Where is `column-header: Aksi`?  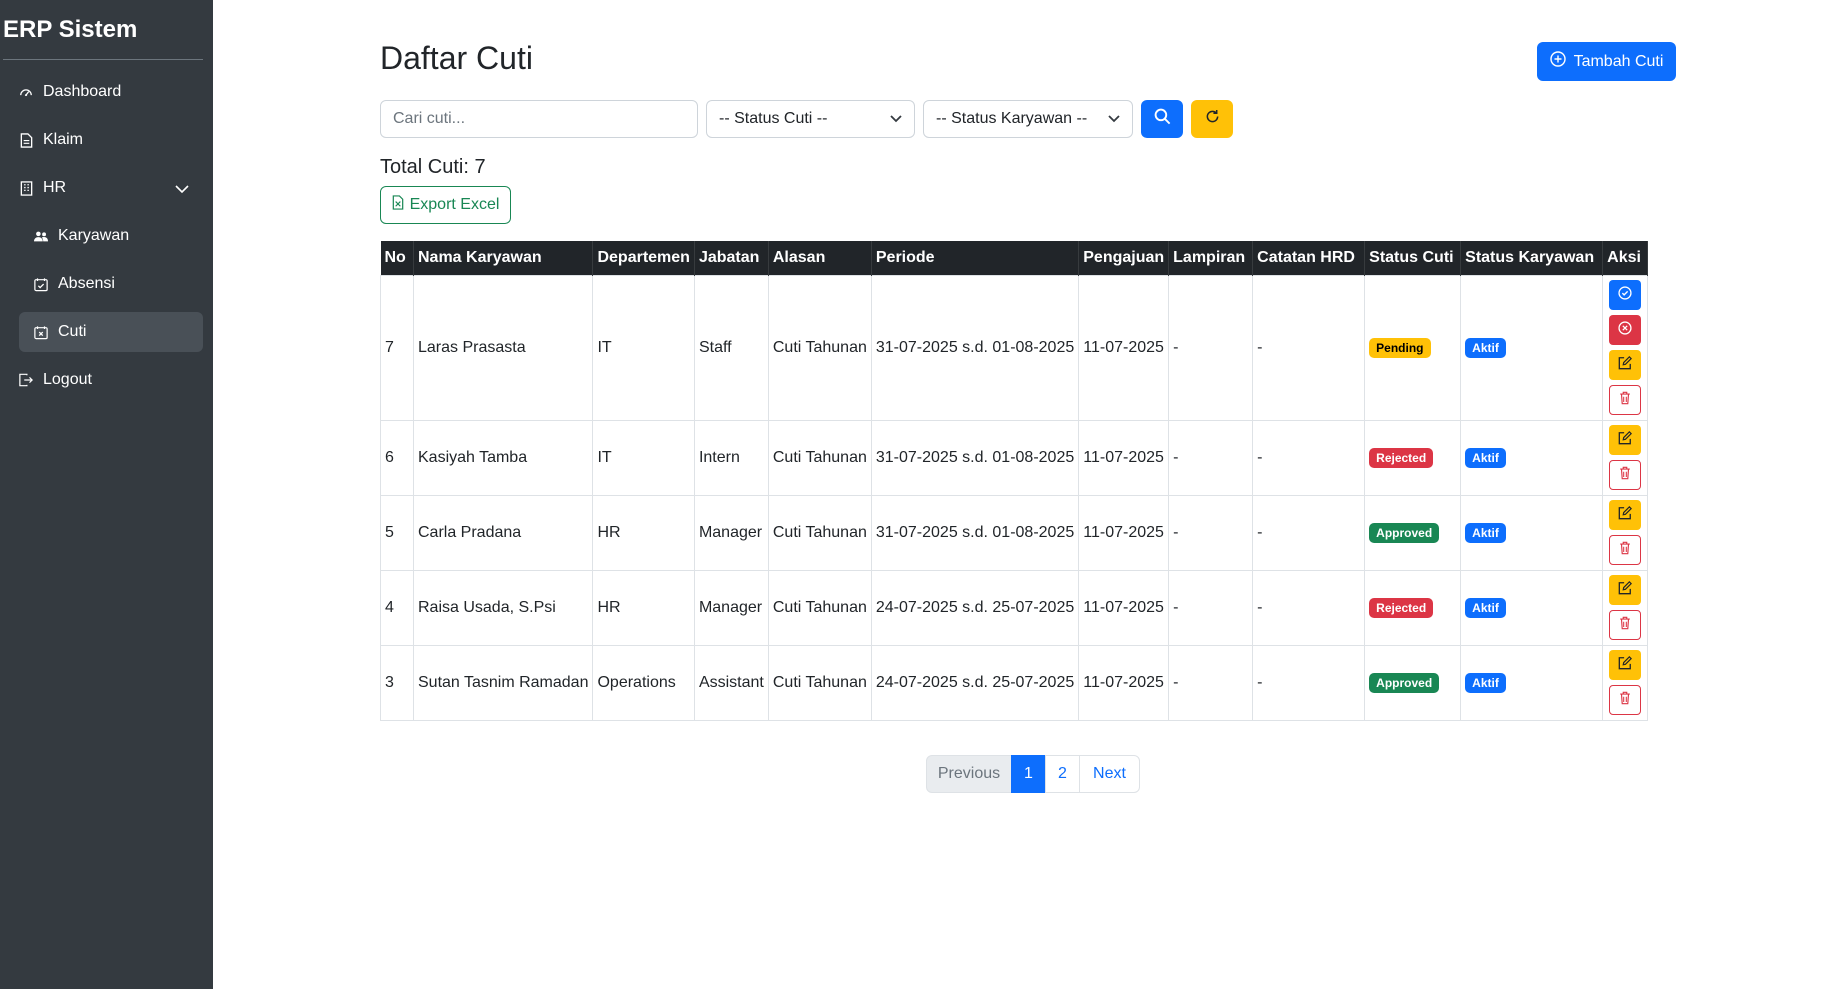
column-header: Aksi is located at coordinates (1625, 258).